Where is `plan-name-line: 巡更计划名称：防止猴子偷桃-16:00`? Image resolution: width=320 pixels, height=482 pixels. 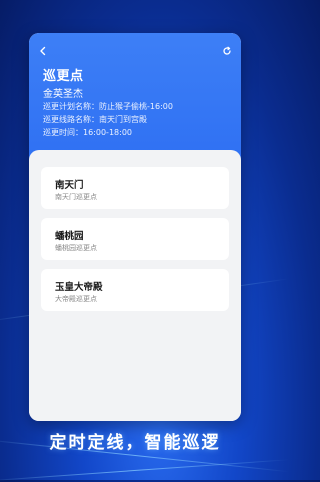
plan-name-line: 巡更计划名称：防止猴子偷桃-16:00 is located at coordinates (108, 106).